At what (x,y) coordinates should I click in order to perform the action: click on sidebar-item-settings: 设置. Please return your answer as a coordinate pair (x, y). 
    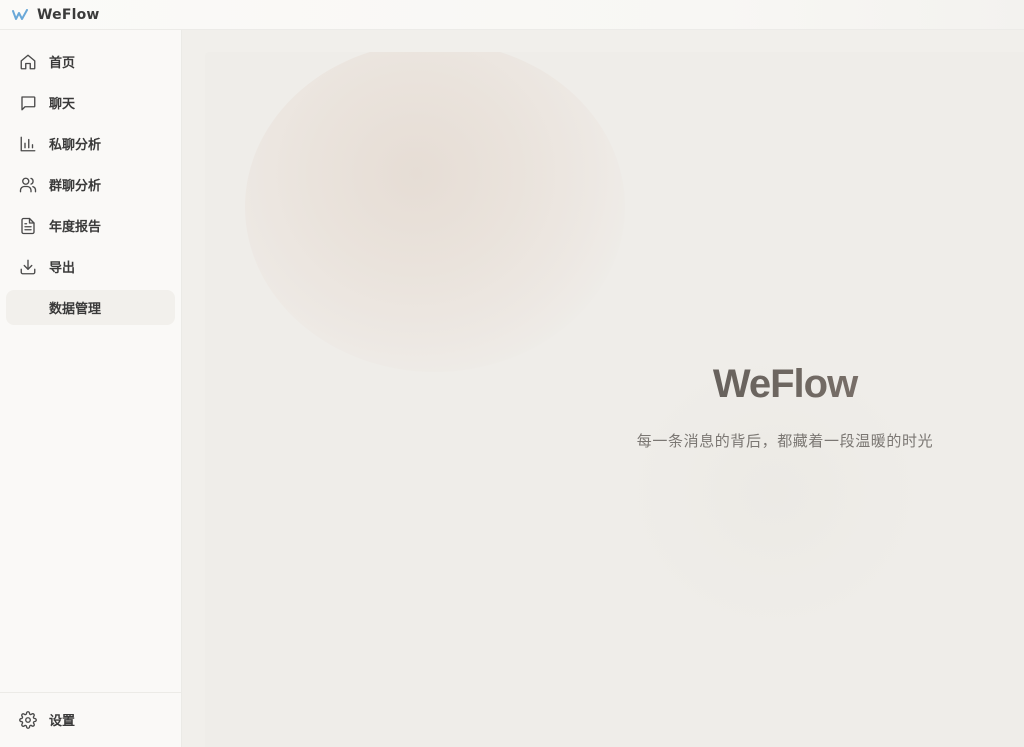
    Looking at the image, I should click on (90, 719).